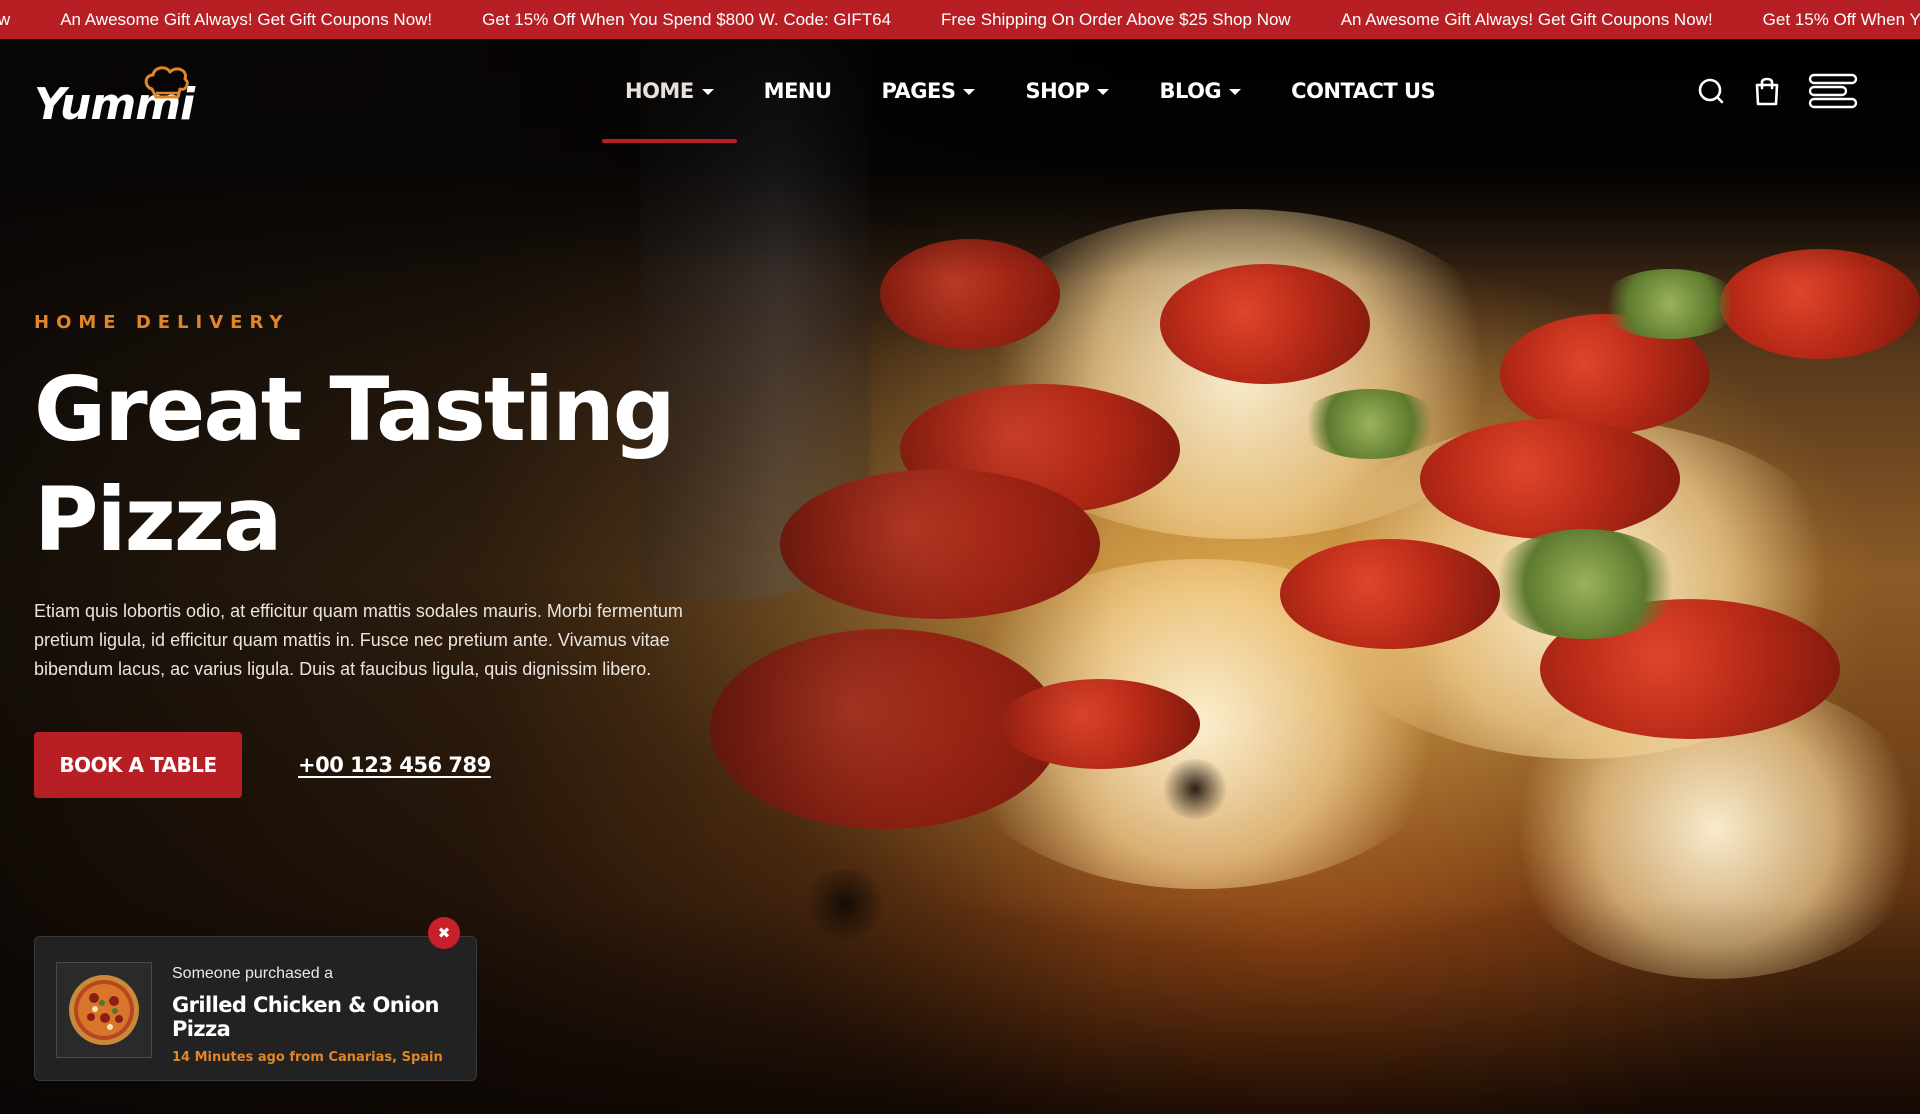 The image size is (1920, 1114). Describe the element at coordinates (1057, 91) in the screenshot. I see `nav-label: SHOP` at that location.